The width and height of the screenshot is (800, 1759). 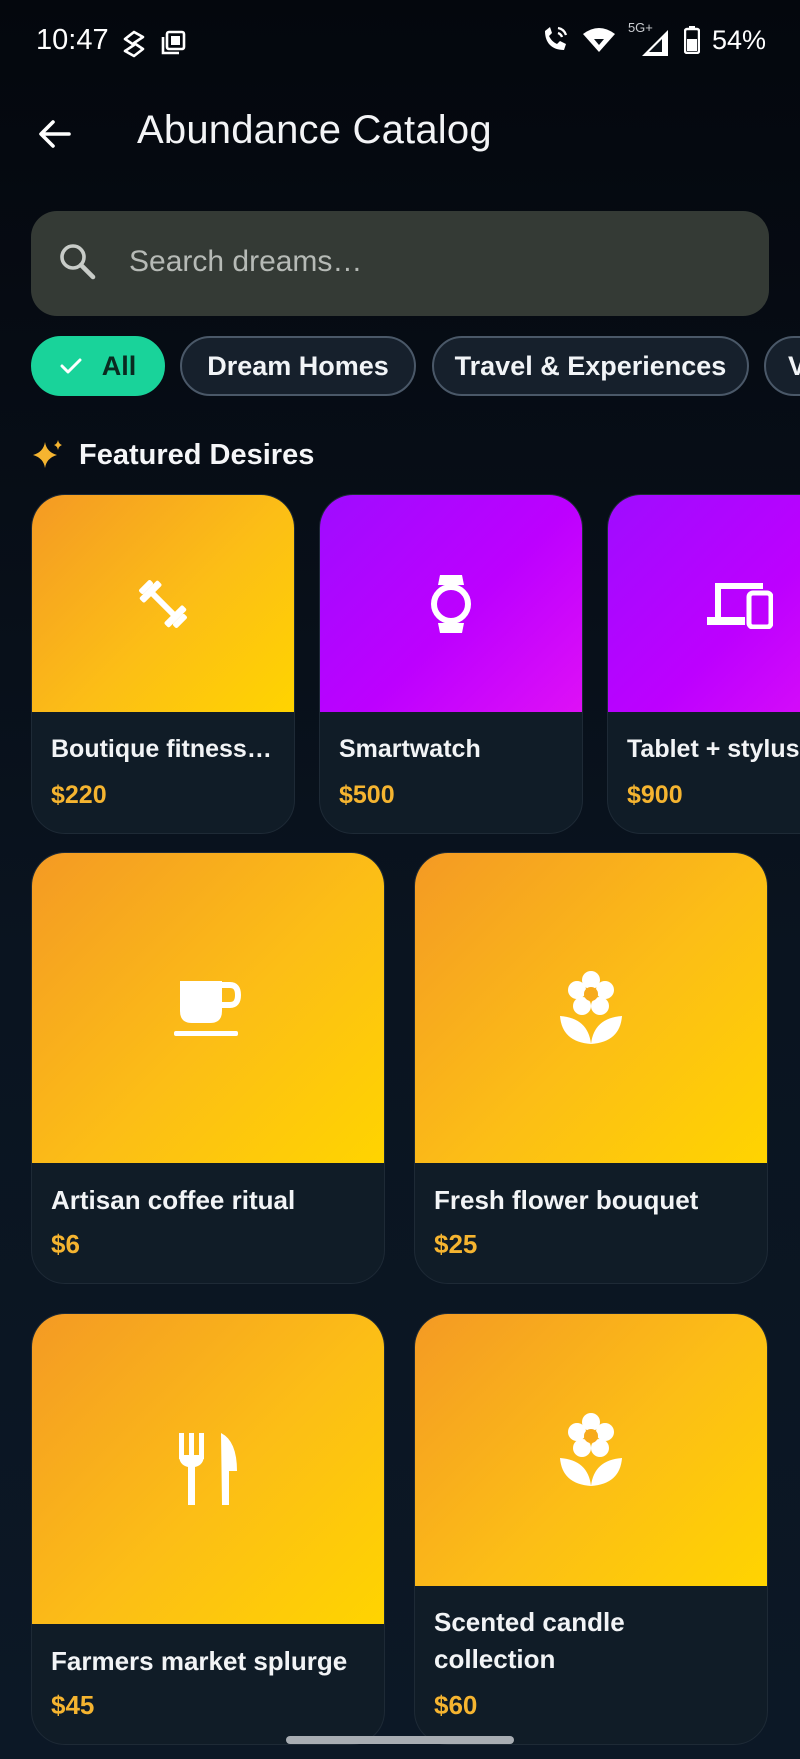 I want to click on status-bar: 10:47 5G+ 54%, so click(x=400, y=45).